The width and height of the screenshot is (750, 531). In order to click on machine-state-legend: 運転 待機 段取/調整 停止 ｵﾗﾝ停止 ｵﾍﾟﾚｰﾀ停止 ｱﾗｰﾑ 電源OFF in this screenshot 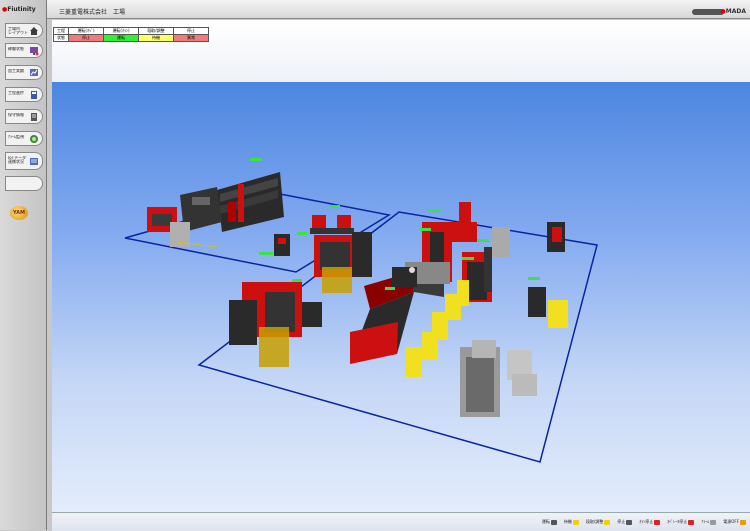, I will do `click(644, 522)`.